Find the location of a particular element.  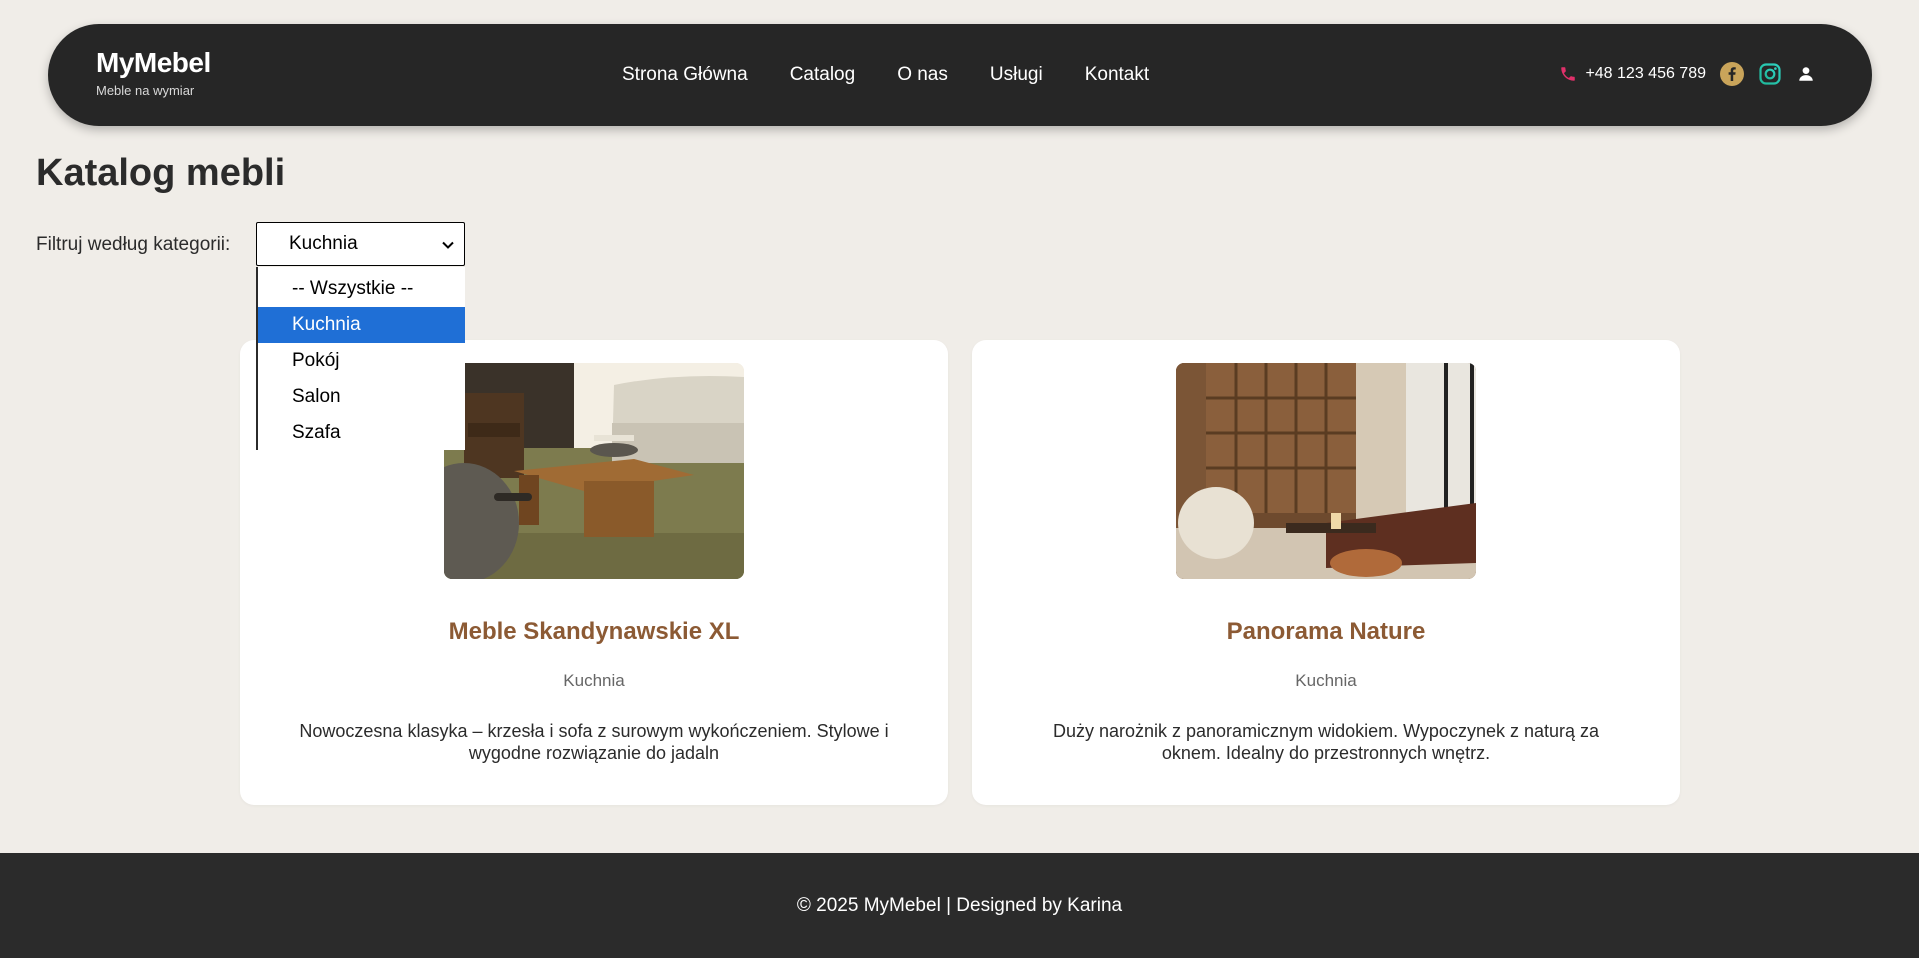

nav-home: Strona Główna is located at coordinates (685, 75).